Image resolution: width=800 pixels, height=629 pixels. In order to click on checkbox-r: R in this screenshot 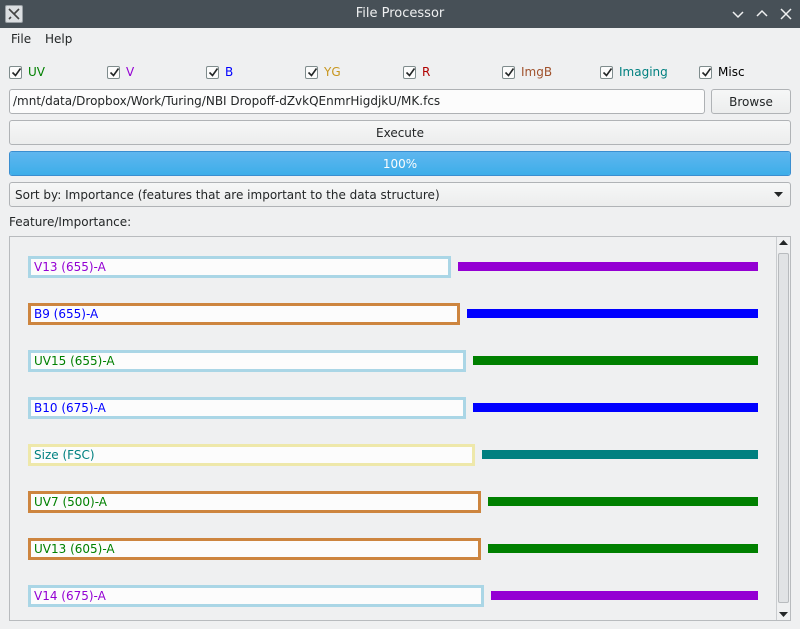, I will do `click(416, 72)`.